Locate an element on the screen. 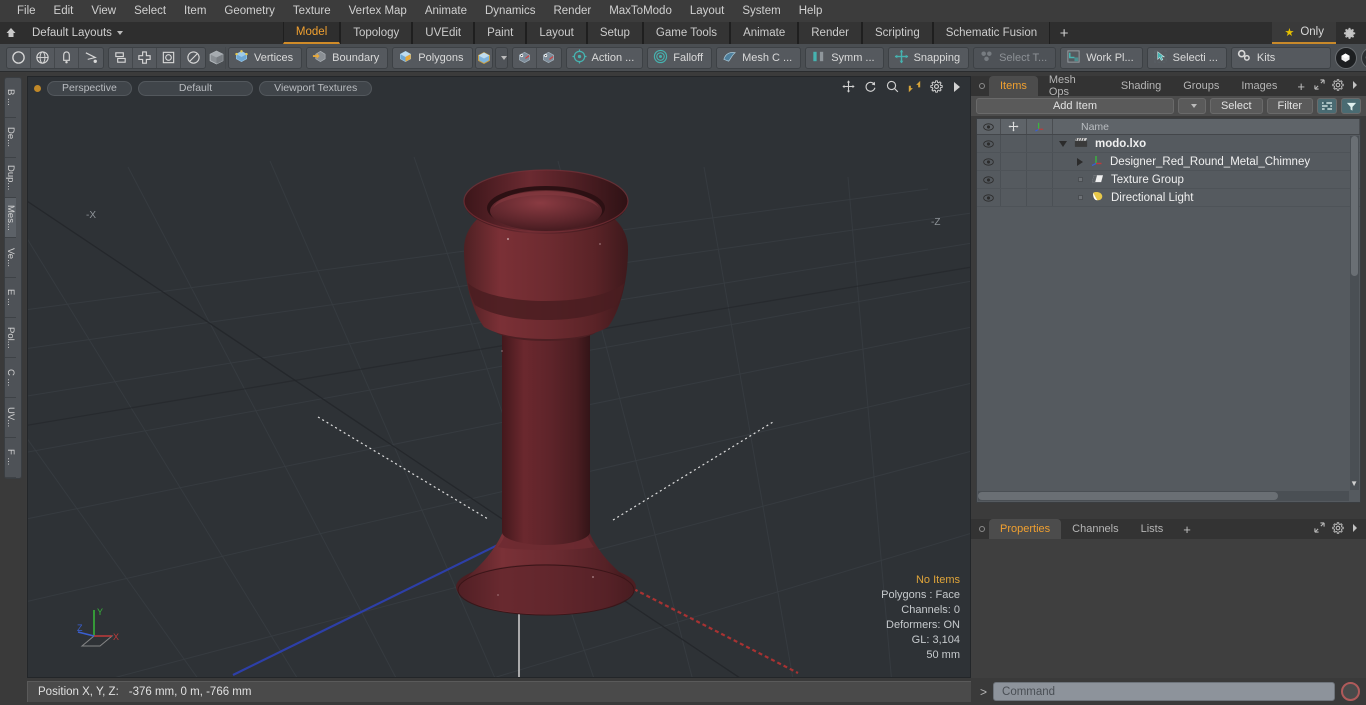 This screenshot has width=1366, height=705. menu-item-view: View is located at coordinates (103, 11).